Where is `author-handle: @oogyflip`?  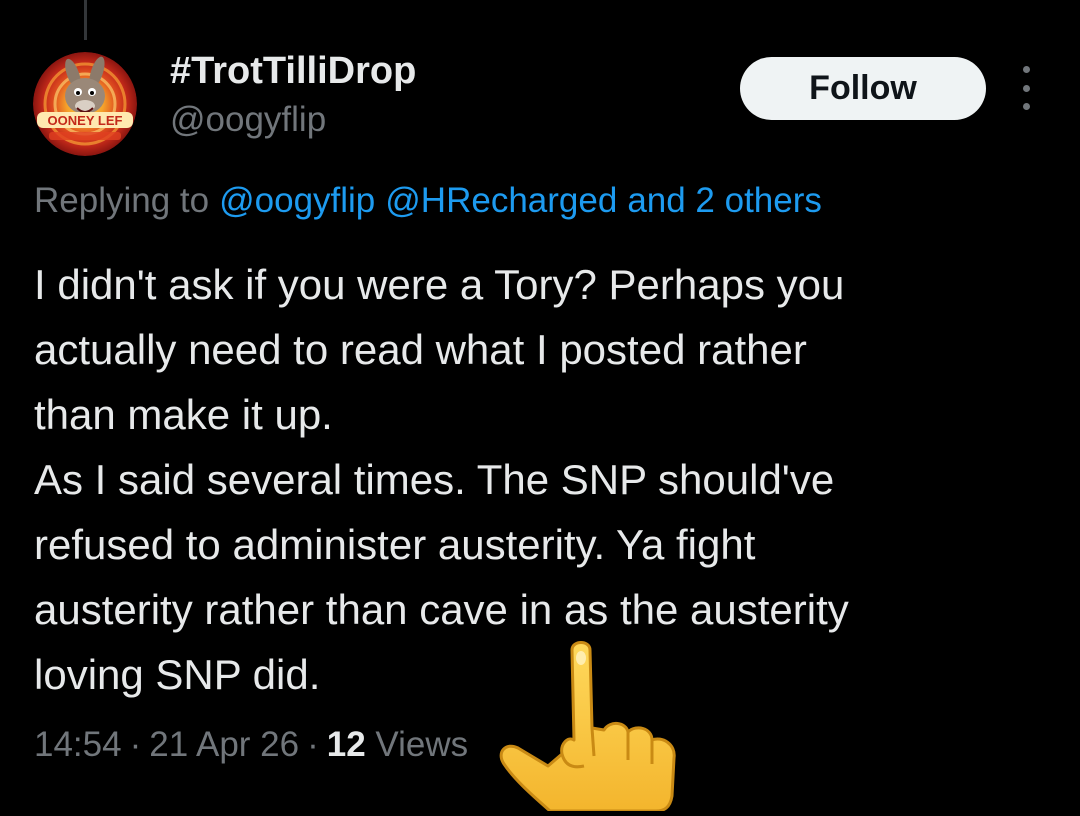 author-handle: @oogyflip is located at coordinates (248, 120).